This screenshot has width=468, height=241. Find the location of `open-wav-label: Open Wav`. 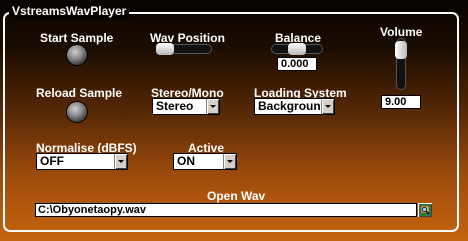

open-wav-label: Open Wav is located at coordinates (236, 196).